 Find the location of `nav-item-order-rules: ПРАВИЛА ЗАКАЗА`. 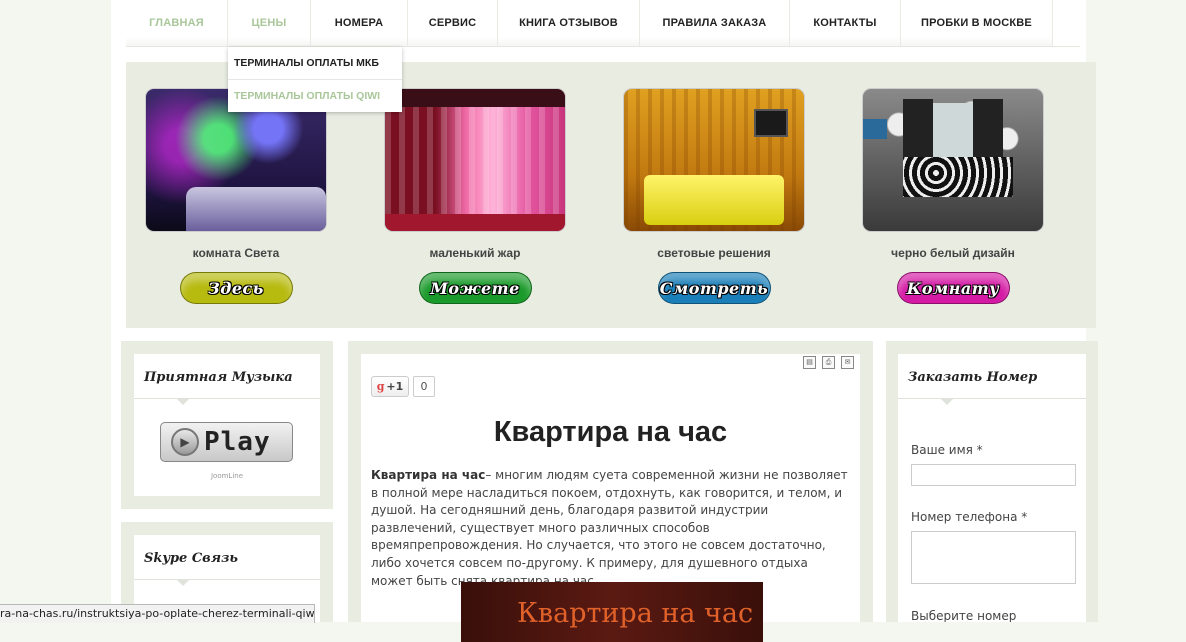

nav-item-order-rules: ПРАВИЛА ЗАКАЗА is located at coordinates (715, 23).